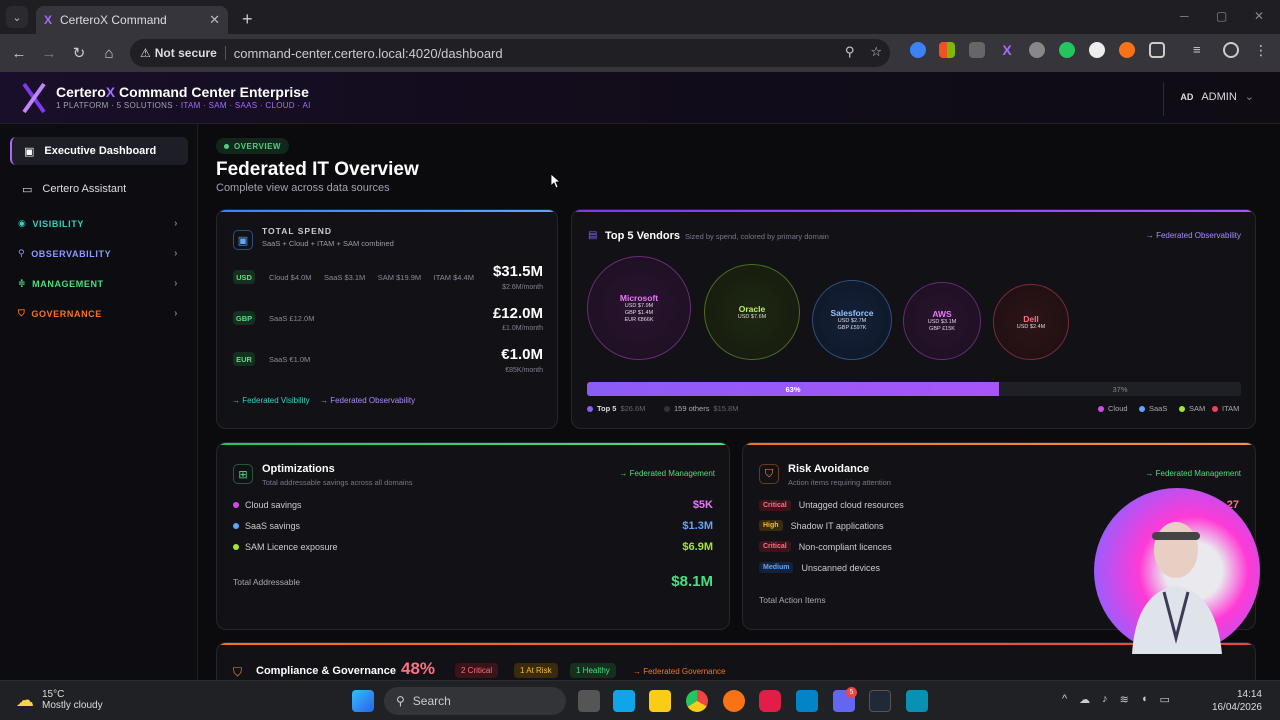 Image resolution: width=1280 pixels, height=720 pixels. I want to click on profile-icon, so click(1231, 50).